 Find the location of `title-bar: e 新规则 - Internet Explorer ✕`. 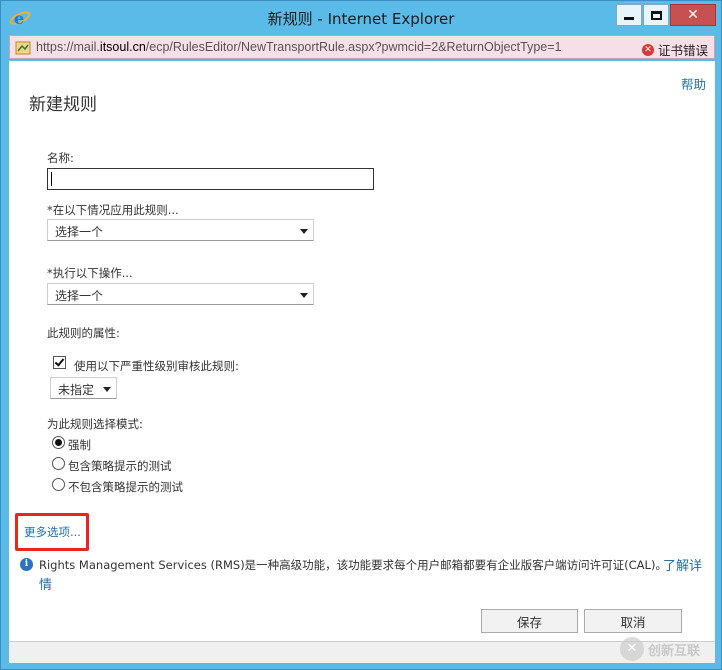

title-bar: e 新规则 - Internet Explorer ✕ is located at coordinates (361, 18).